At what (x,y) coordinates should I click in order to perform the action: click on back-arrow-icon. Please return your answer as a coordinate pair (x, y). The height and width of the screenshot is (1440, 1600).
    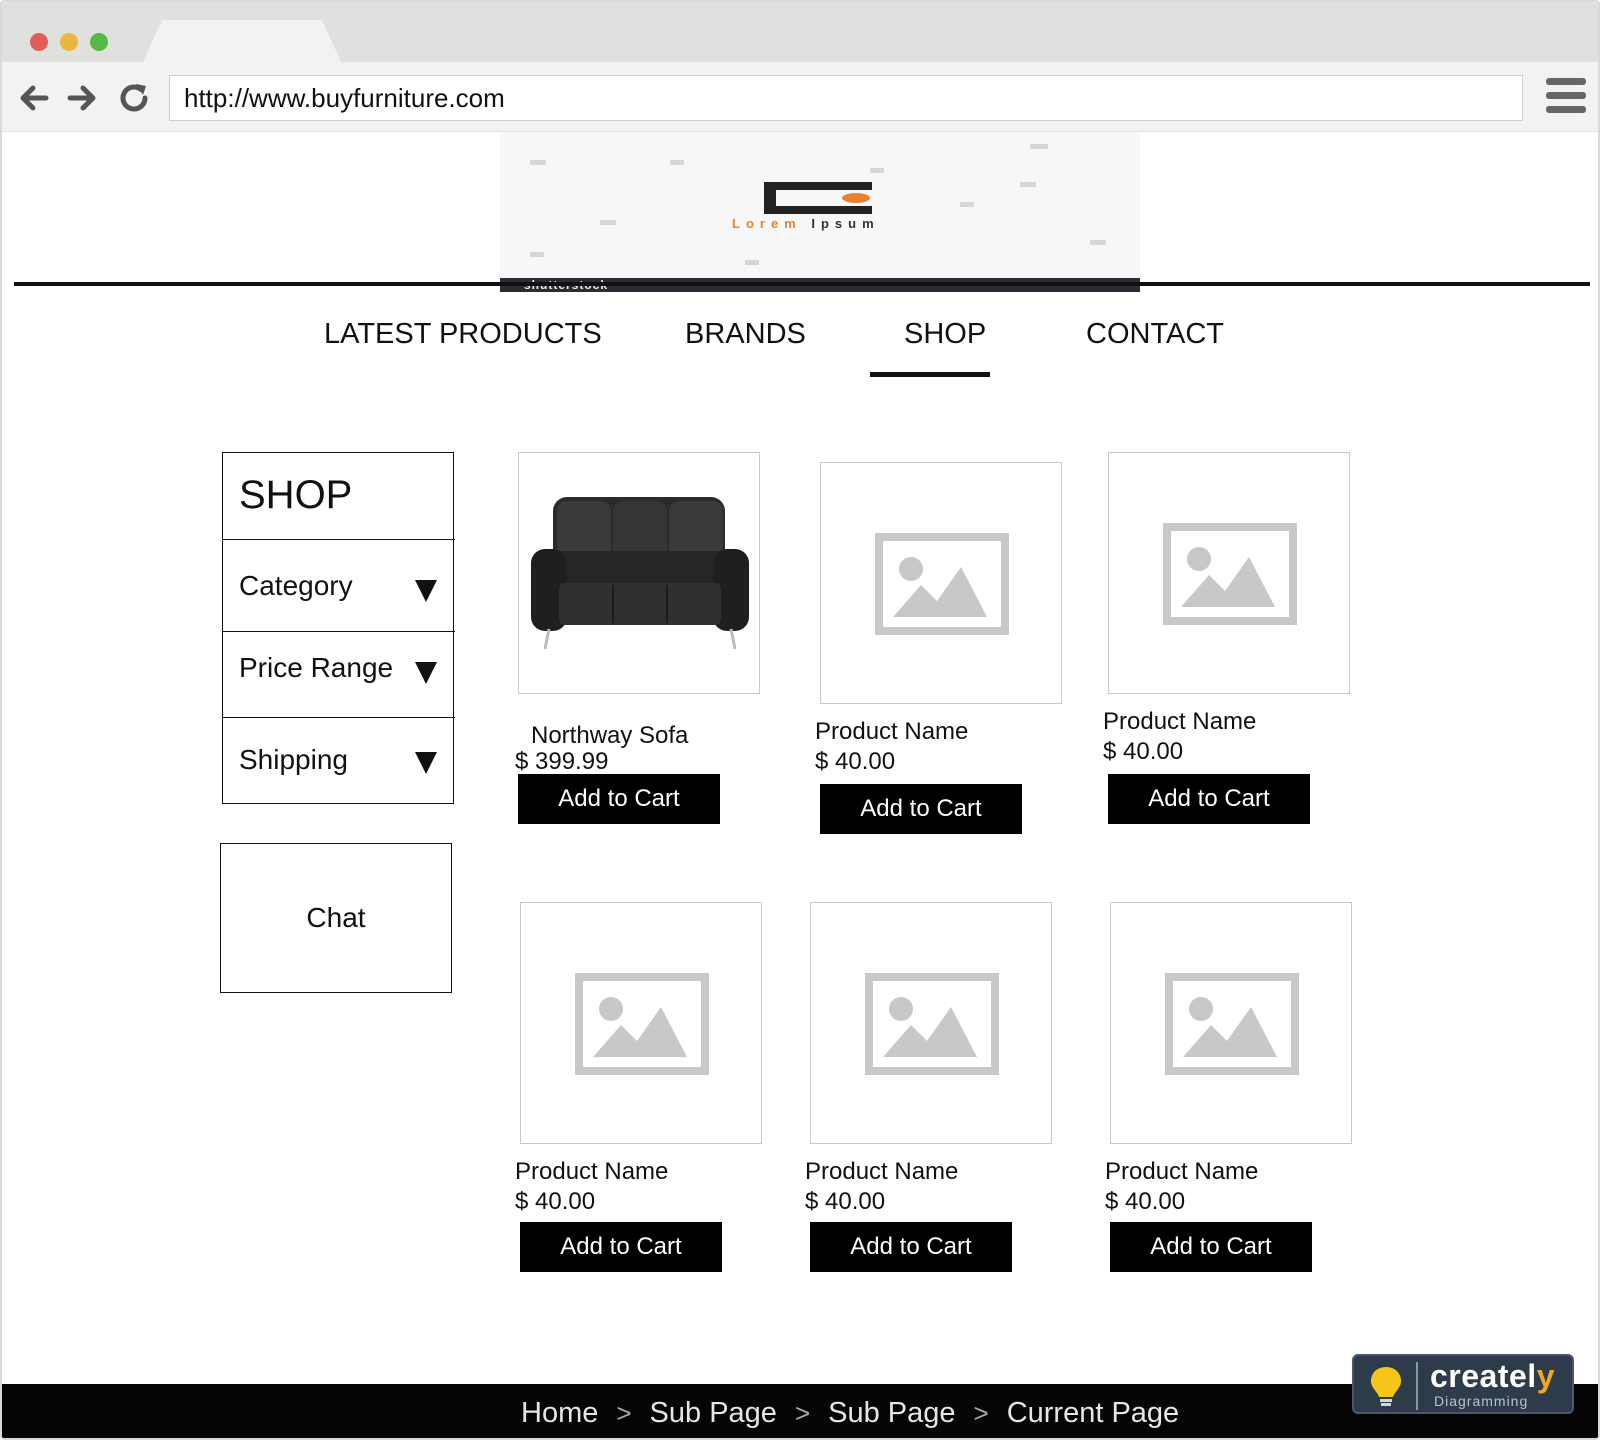
    Looking at the image, I should click on (34, 98).